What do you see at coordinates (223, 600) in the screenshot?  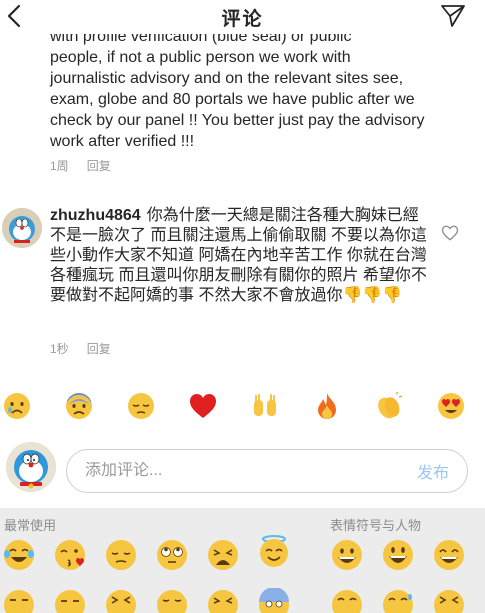 I see `tired-emoji-key` at bounding box center [223, 600].